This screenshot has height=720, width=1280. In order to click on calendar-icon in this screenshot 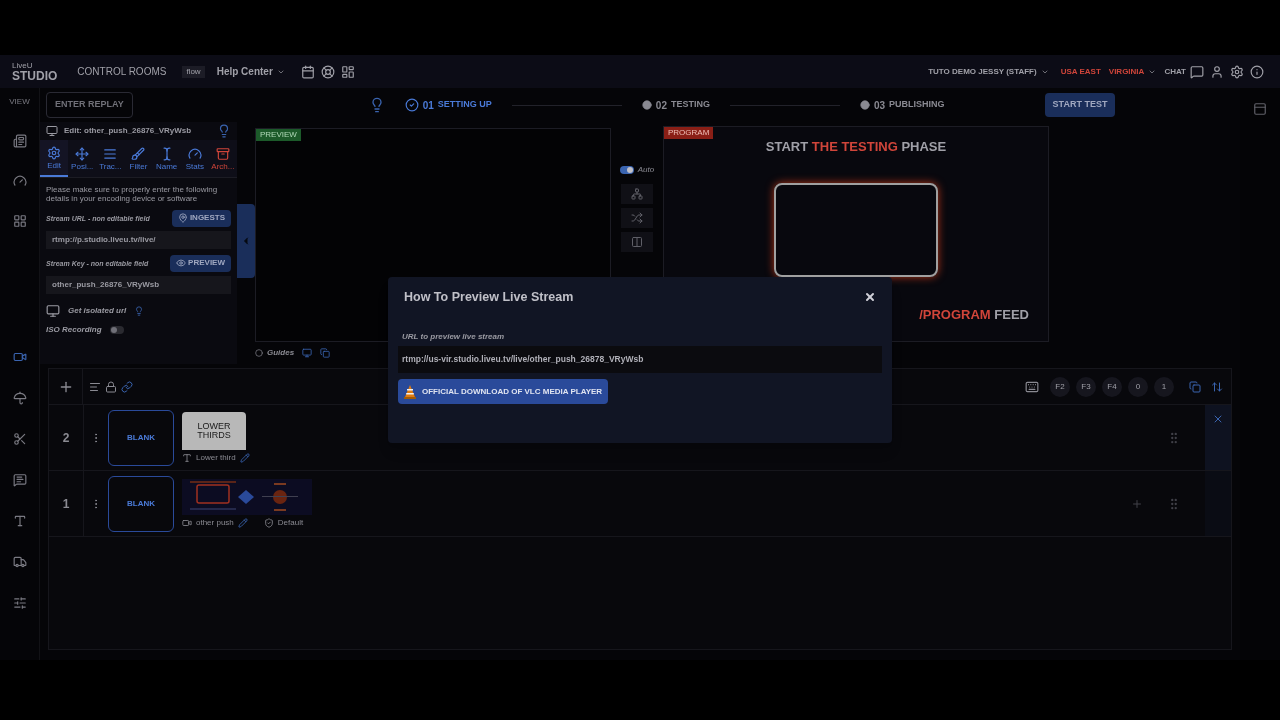, I will do `click(307, 71)`.